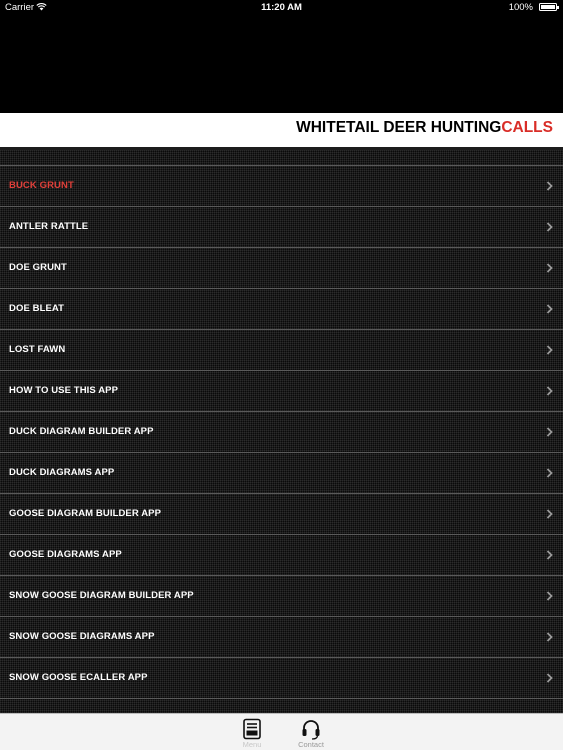 The height and width of the screenshot is (750, 563). I want to click on app-title-bar: WHITETAIL DEER HUNTINGCALLS, so click(281, 130).